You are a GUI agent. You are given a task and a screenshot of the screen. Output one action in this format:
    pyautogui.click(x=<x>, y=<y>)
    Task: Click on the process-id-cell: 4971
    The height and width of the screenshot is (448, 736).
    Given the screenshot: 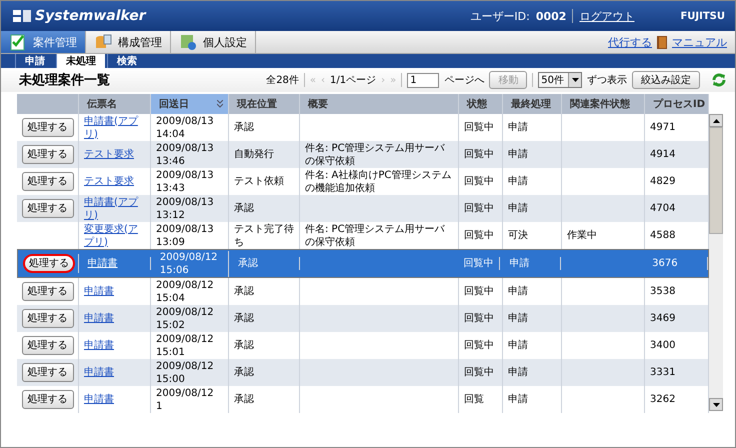 What is the action you would take?
    pyautogui.click(x=663, y=127)
    